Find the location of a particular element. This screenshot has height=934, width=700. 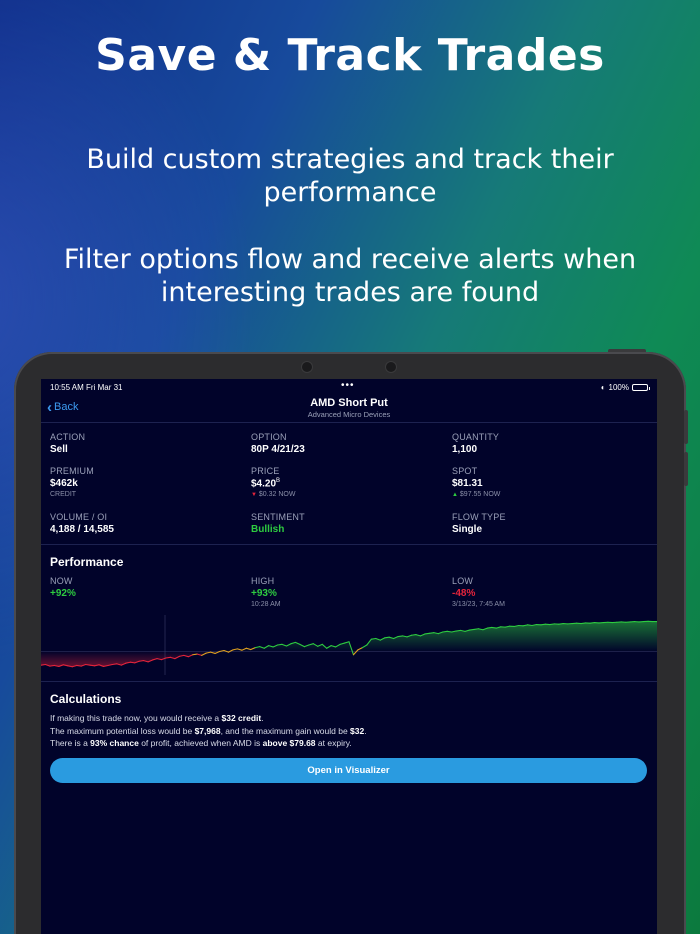

perf-now-field: NOW +92% is located at coordinates (63, 587).